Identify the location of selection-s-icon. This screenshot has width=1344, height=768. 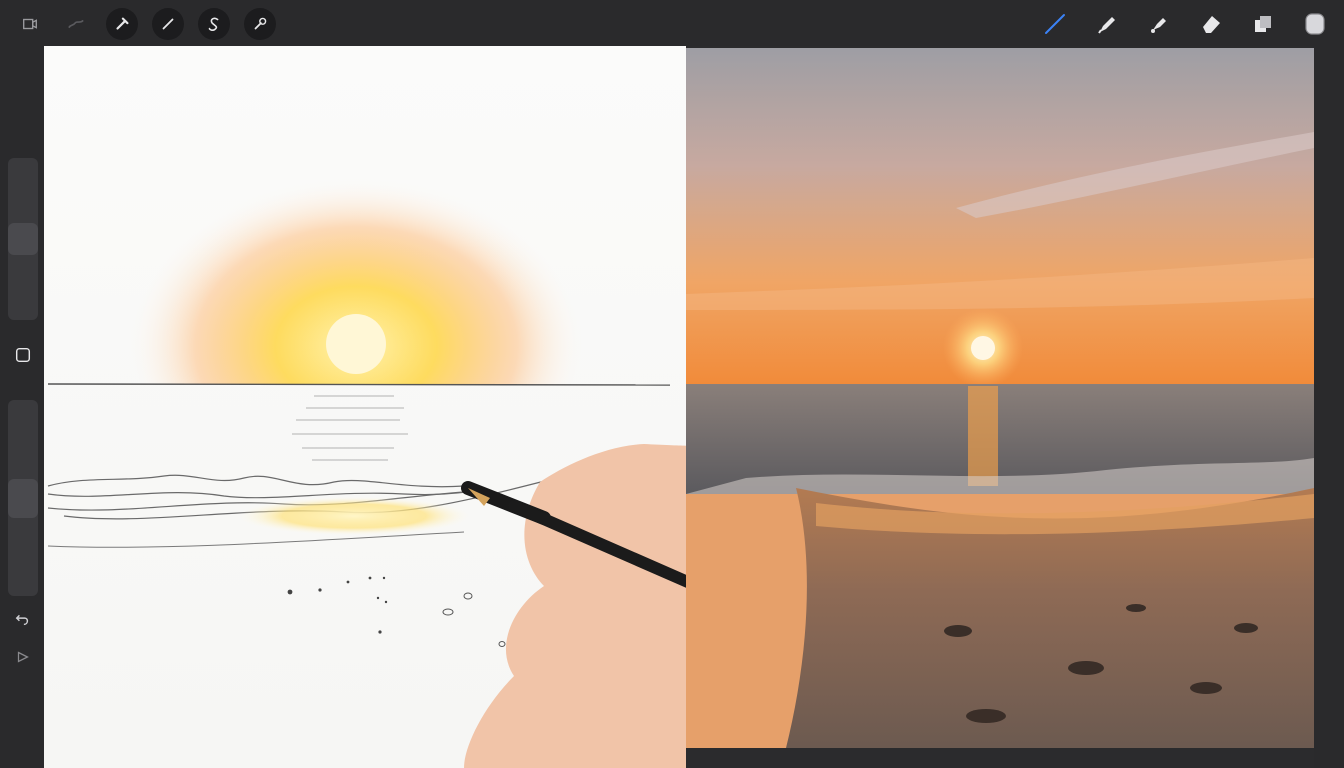
(213, 24).